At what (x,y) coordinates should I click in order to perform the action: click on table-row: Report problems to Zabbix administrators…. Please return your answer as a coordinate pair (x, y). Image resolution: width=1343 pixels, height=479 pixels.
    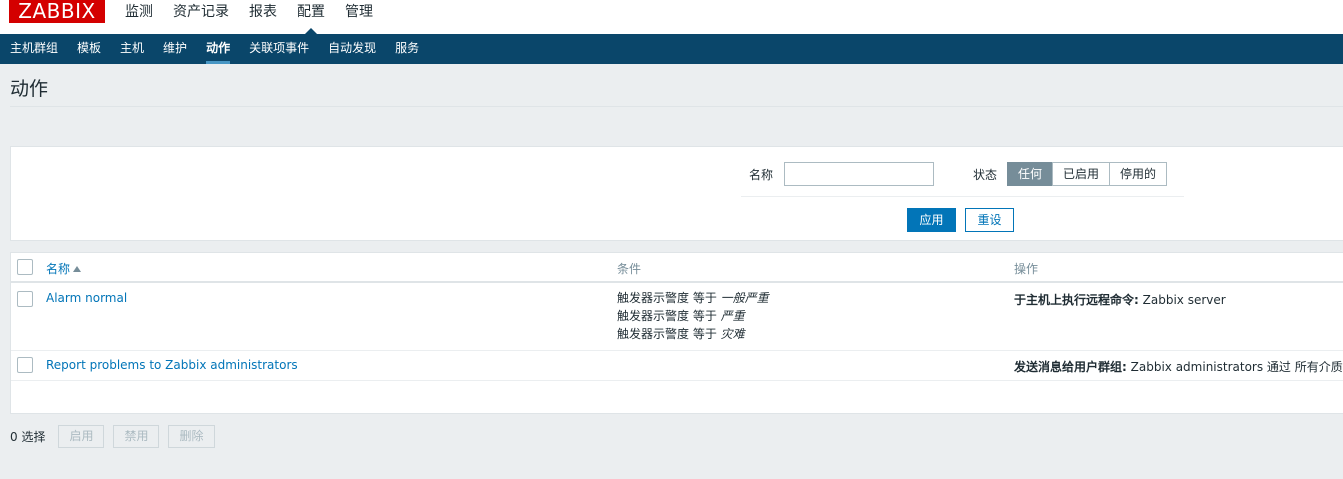
    Looking at the image, I should click on (677, 366).